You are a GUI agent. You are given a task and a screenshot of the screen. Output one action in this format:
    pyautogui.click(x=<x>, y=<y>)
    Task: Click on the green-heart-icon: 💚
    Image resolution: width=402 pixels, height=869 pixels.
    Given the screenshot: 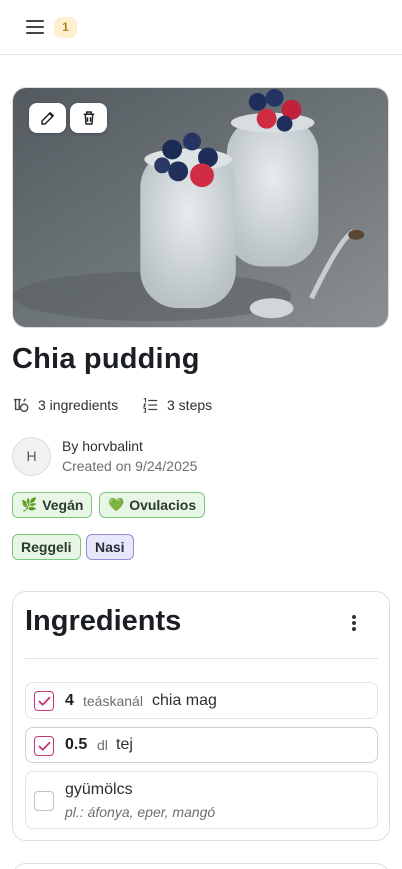 What is the action you would take?
    pyautogui.click(x=116, y=504)
    